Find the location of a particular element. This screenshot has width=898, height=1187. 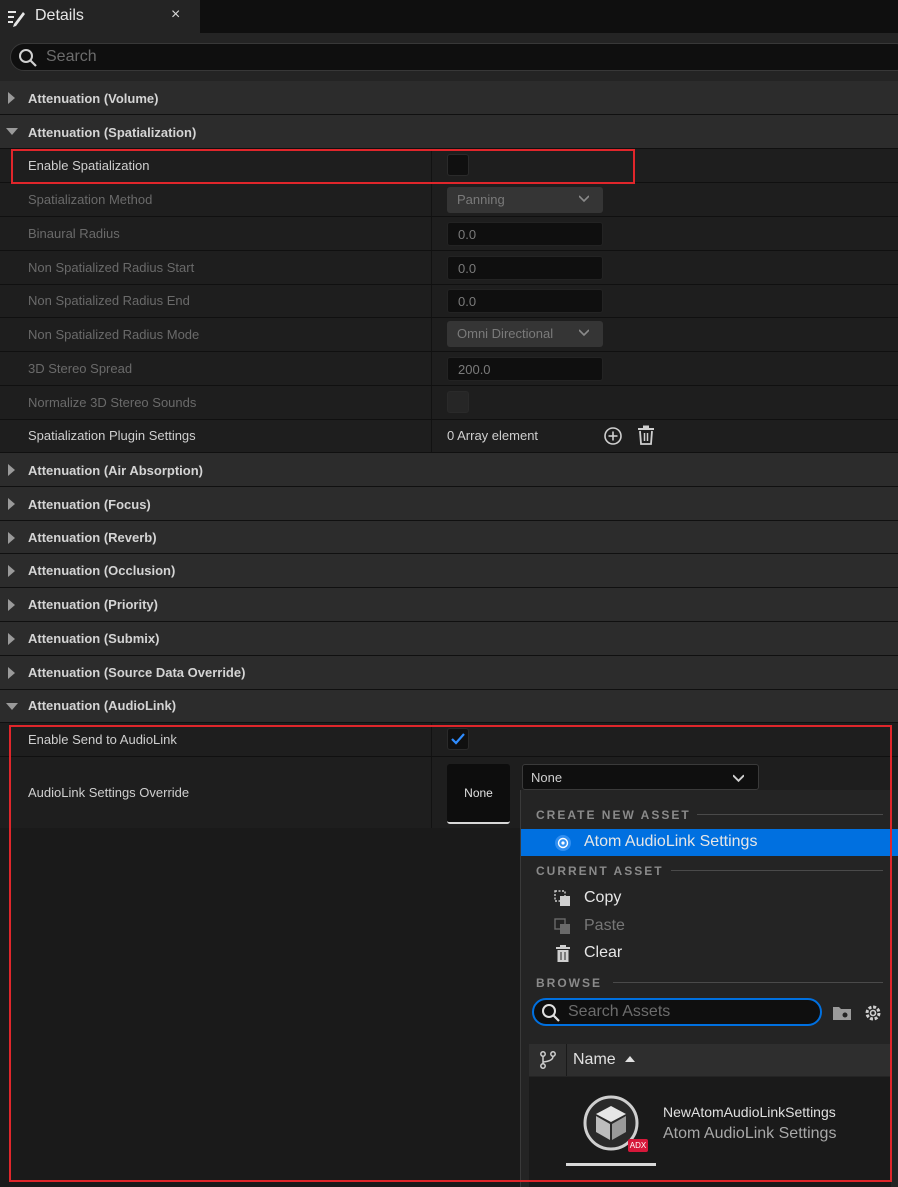

section-header-current: CURRENT ASSET is located at coordinates (600, 871).